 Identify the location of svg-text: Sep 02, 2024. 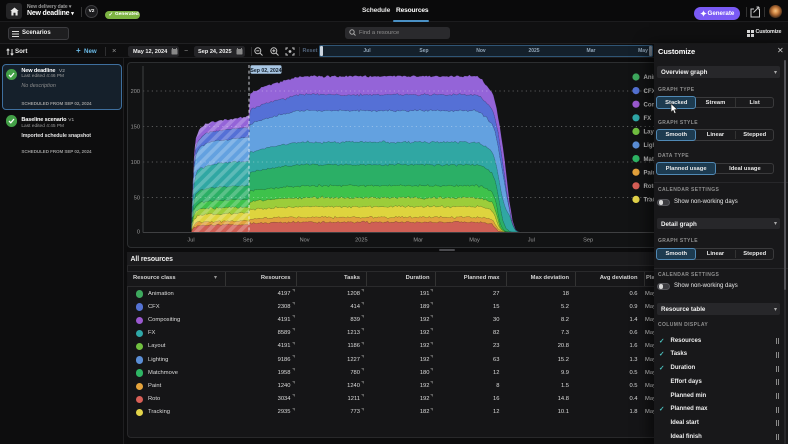
(265, 71).